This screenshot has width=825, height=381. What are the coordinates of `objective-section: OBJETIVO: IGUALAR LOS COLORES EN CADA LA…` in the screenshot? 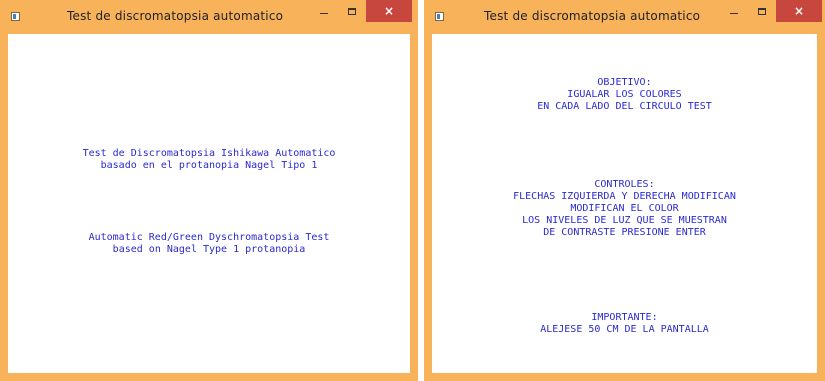 It's located at (624, 95).